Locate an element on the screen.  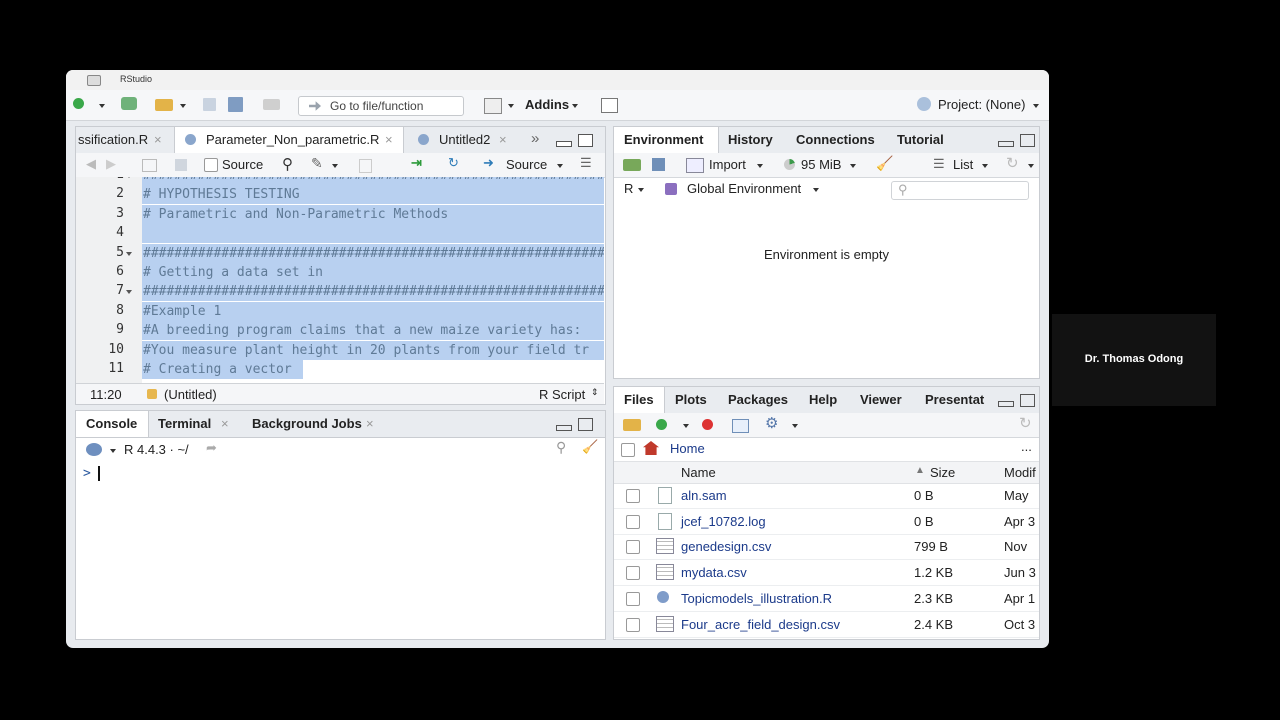
run-icon: ⇥ is located at coordinates (416, 163).